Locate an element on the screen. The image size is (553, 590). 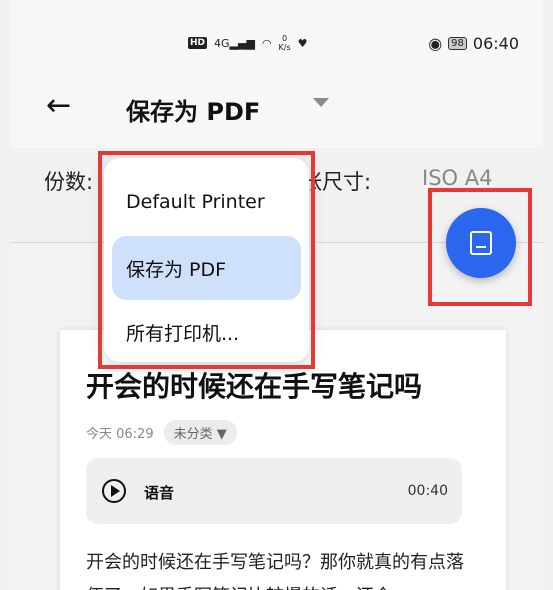
voice-label: 语音 is located at coordinates (159, 493).